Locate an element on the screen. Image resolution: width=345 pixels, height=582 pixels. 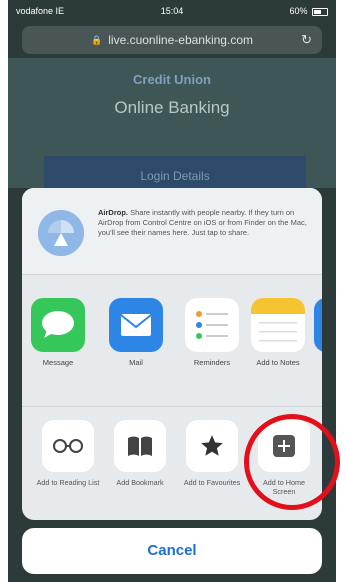
share-app-mail: Mail is located at coordinates (136, 332).